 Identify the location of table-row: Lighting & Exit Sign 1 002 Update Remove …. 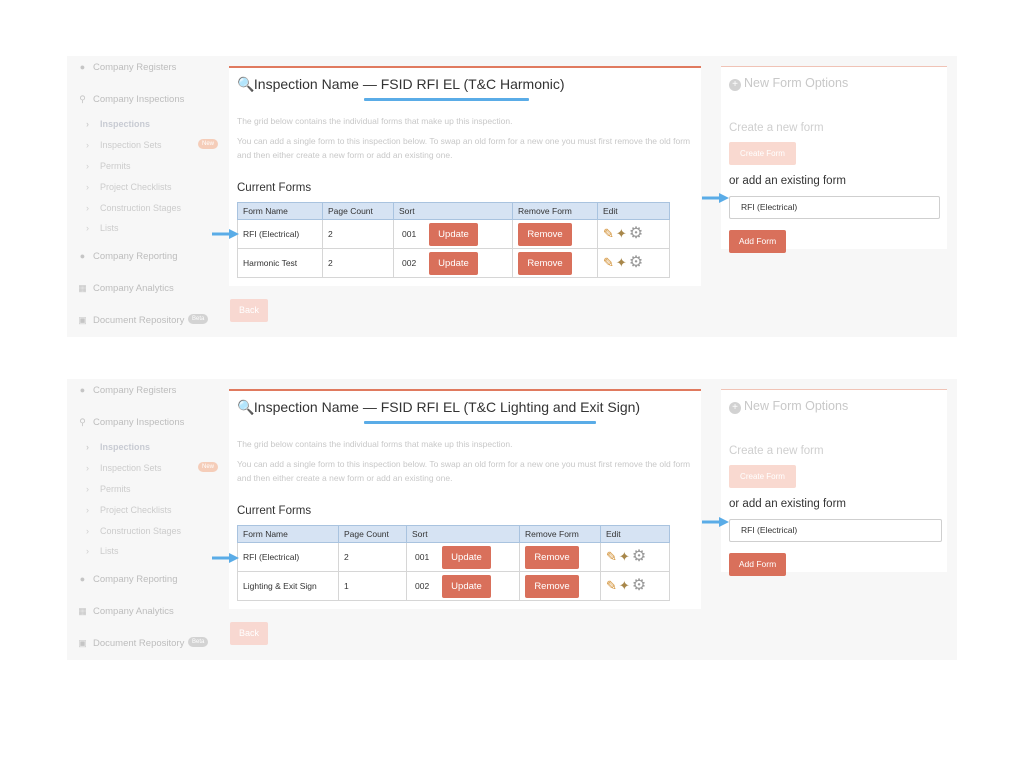
(453, 586).